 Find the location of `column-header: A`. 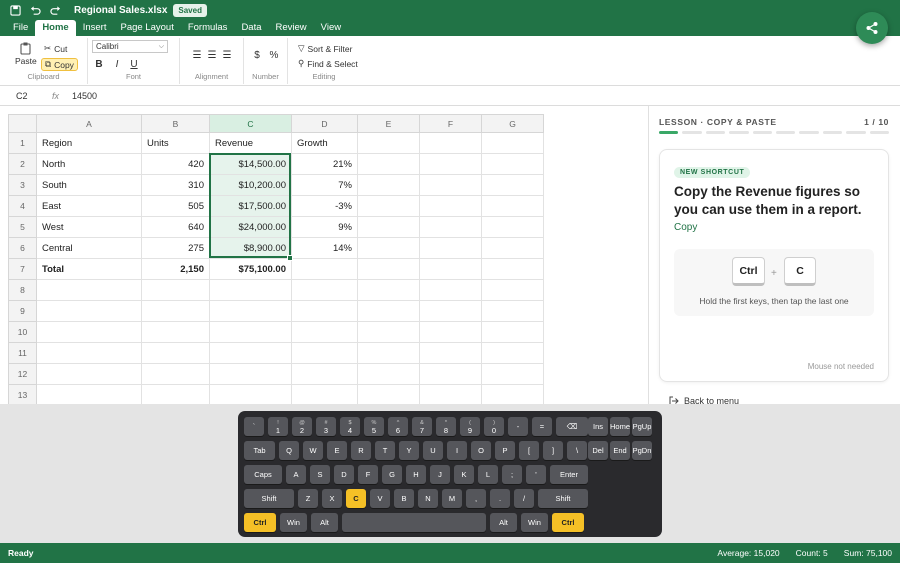

column-header: A is located at coordinates (89, 123).